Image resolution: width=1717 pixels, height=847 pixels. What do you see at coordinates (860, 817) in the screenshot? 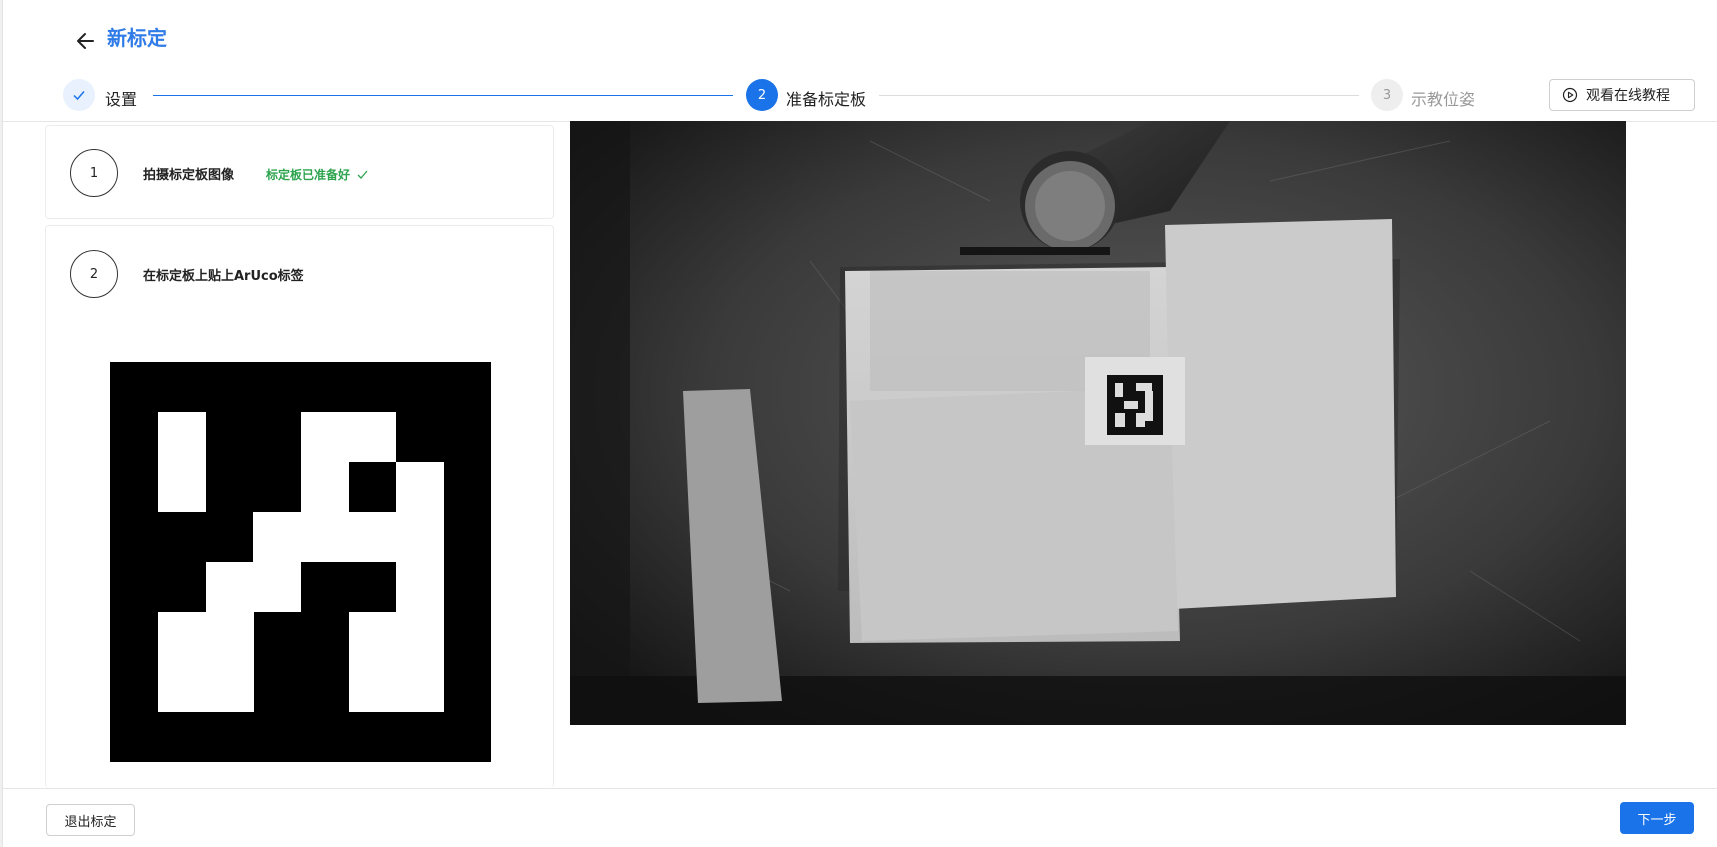
I see `footer-bar: 退出标定 下一步` at bounding box center [860, 817].